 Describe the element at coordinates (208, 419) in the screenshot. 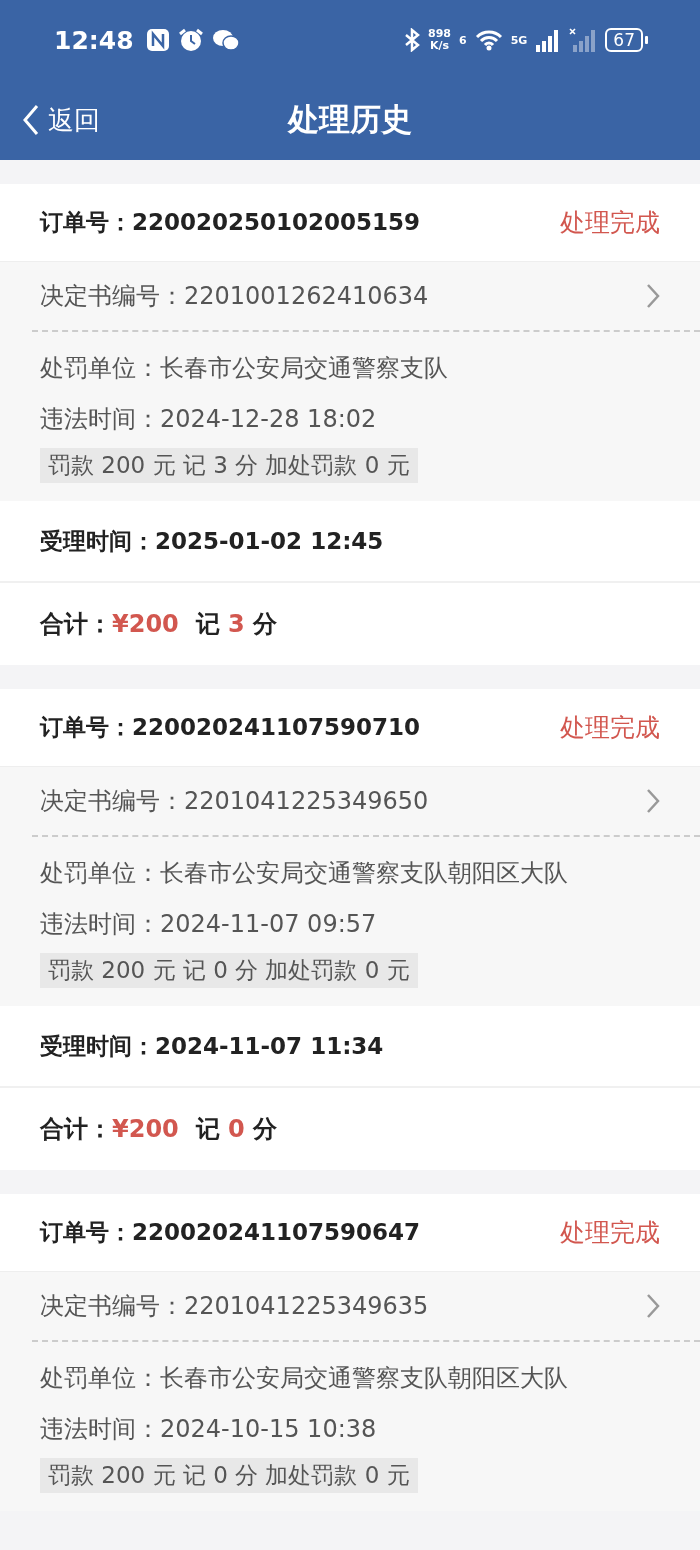

I see `violation-time: 违法时间：2024-12-28 18:02` at that location.